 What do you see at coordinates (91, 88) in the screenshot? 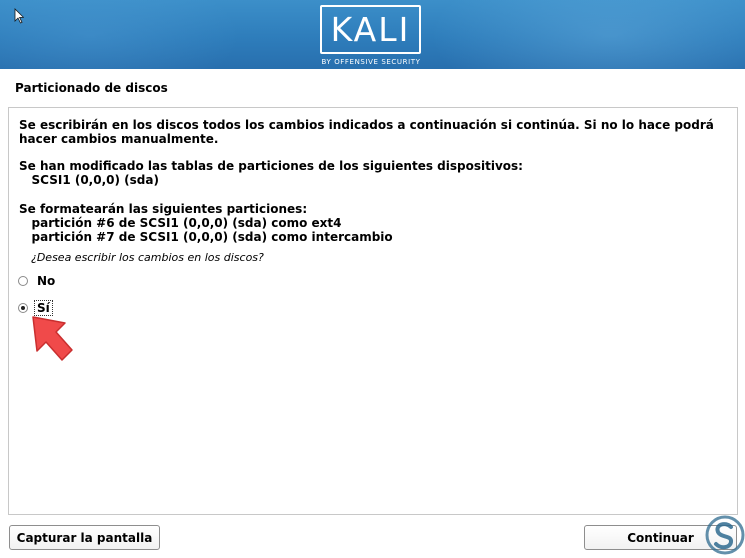
I see `page-title: Particionado de discos` at bounding box center [91, 88].